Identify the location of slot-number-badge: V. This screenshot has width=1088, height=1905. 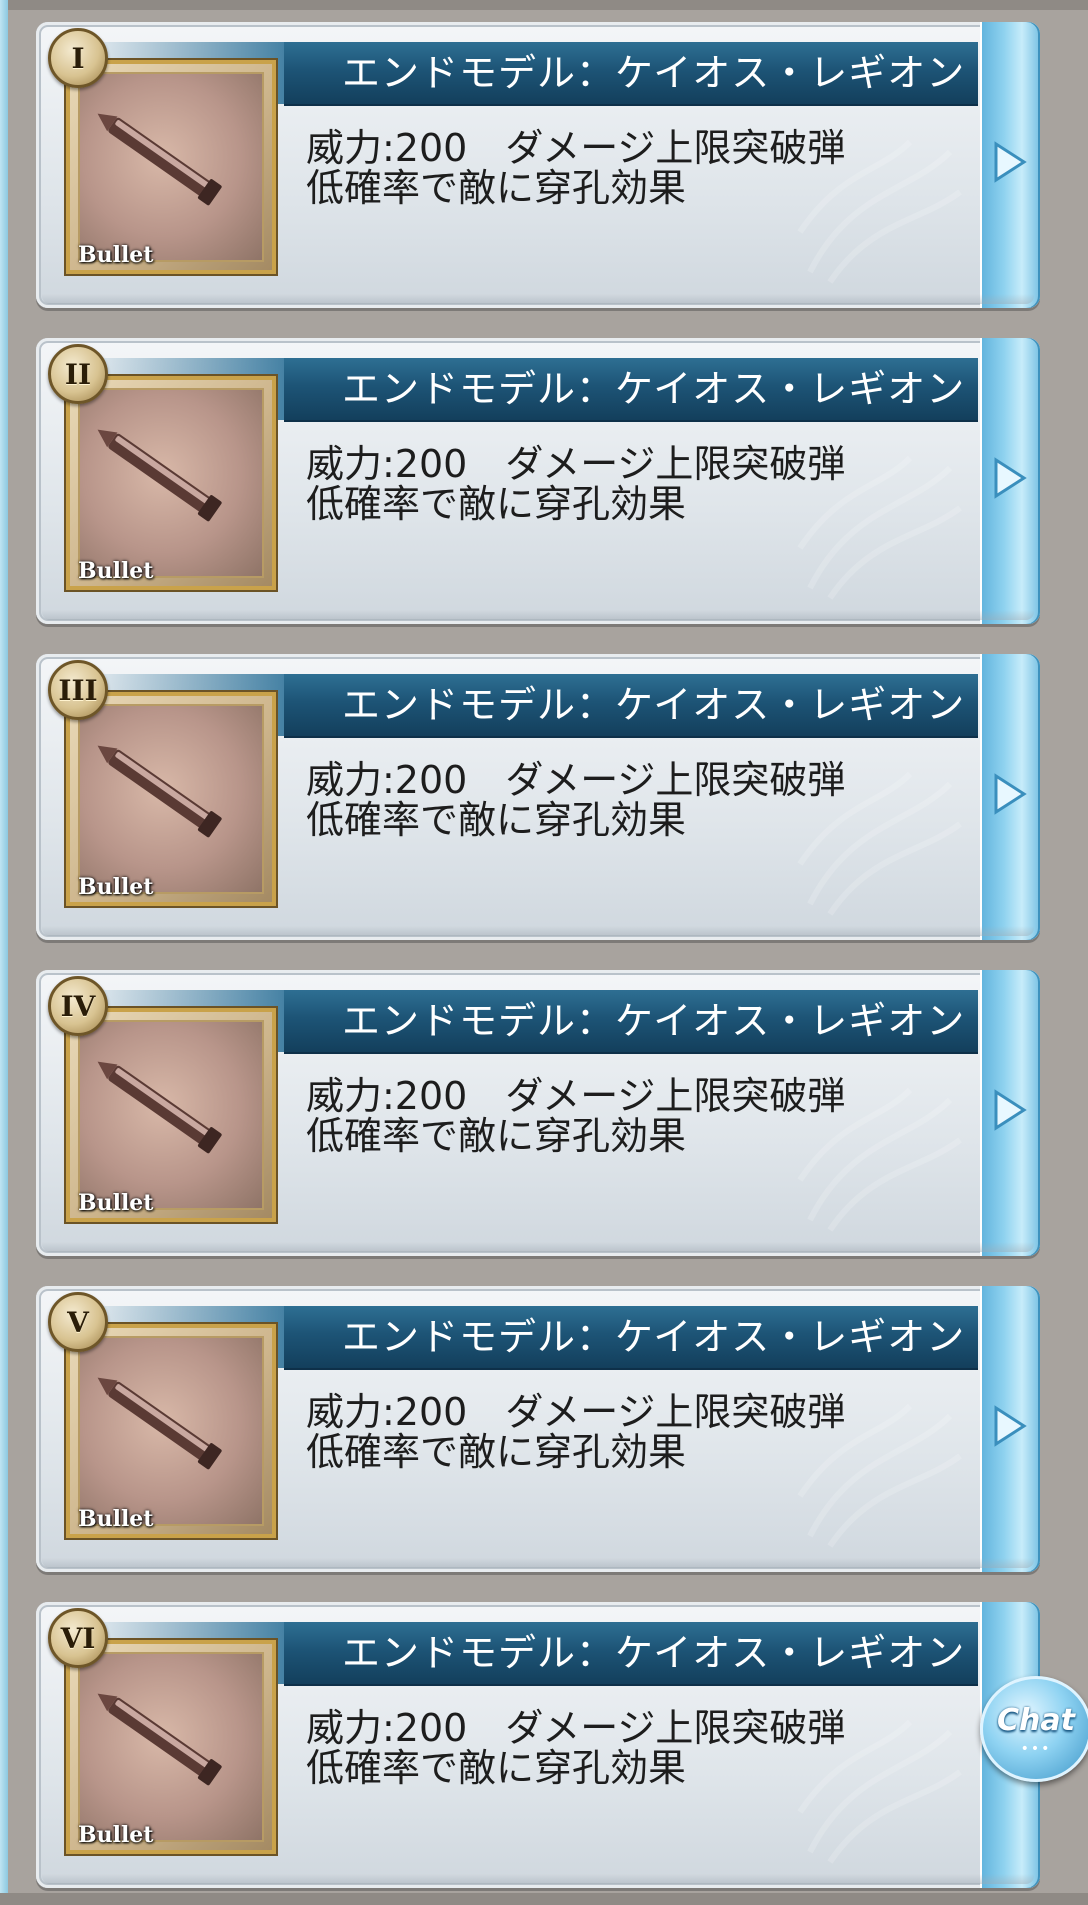
(78, 1322).